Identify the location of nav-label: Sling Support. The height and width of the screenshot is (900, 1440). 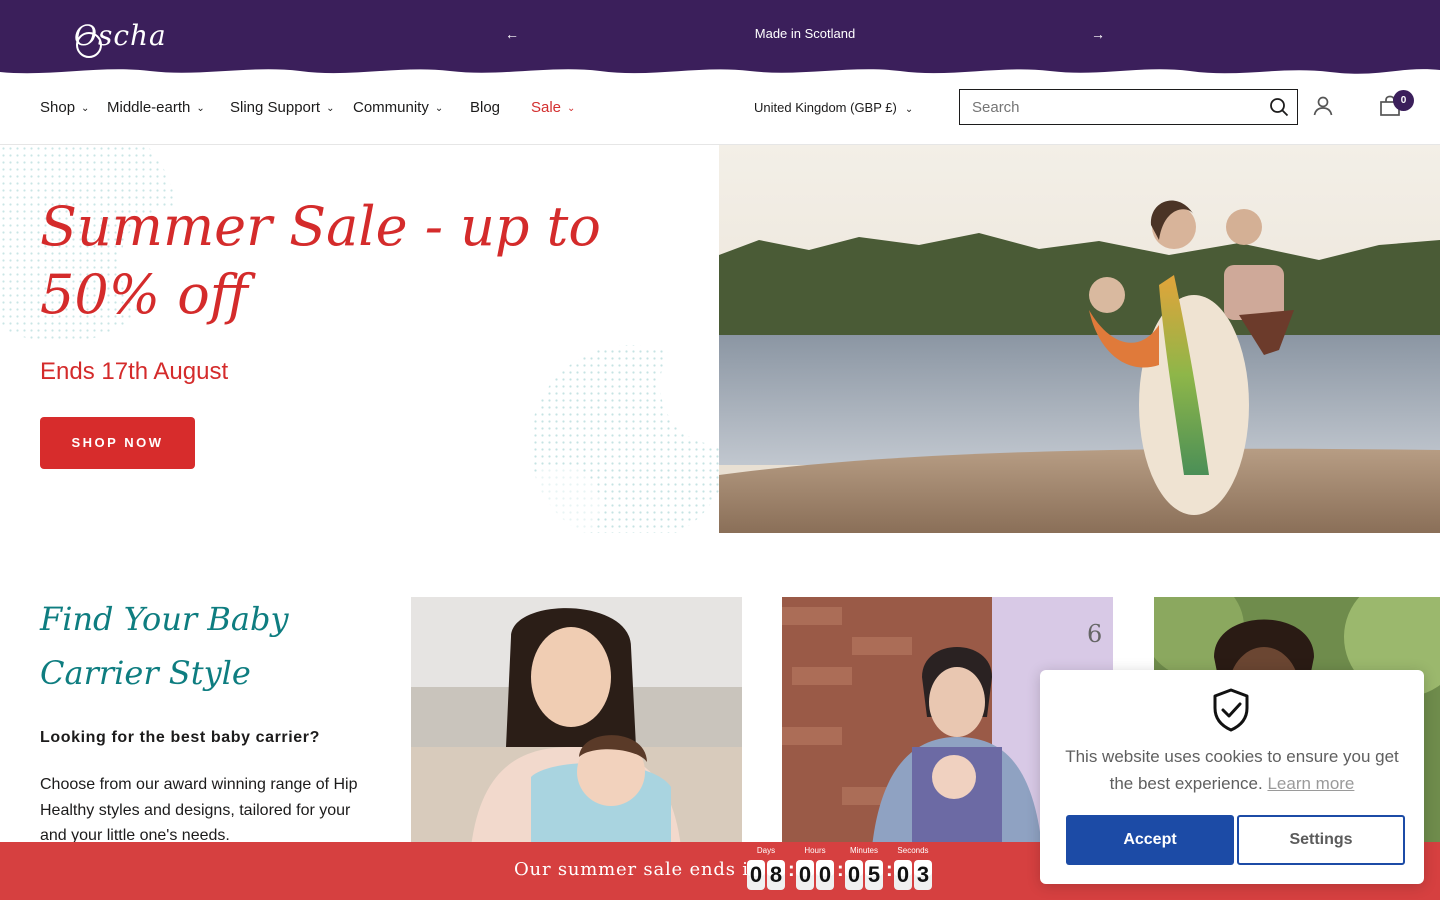
(275, 107).